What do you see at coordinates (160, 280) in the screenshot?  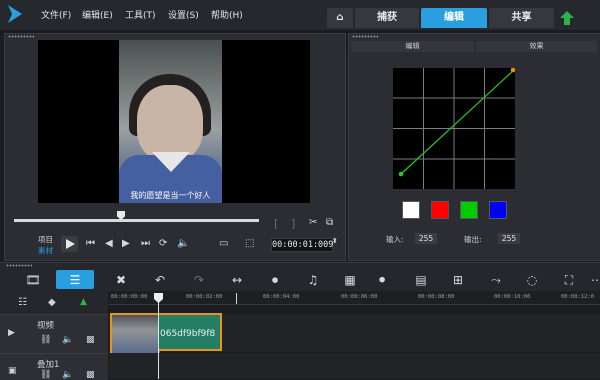 I see `undo-icon: ↶` at bounding box center [160, 280].